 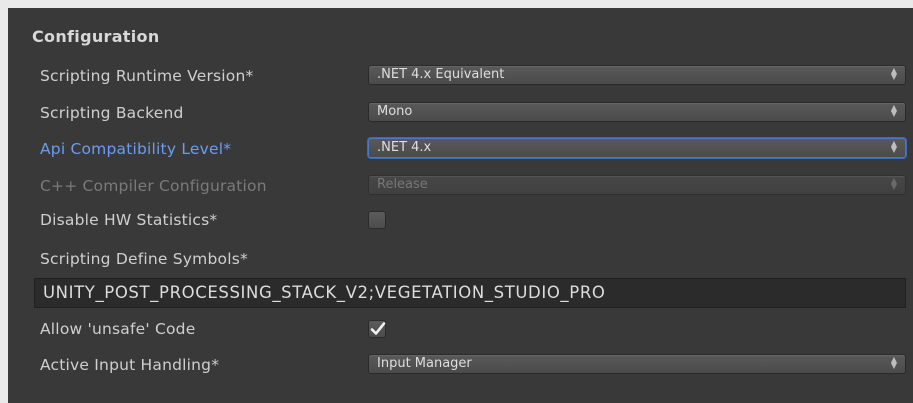 I want to click on disable-hw-stats-row: Disable HW Statistics*, so click(x=456, y=220).